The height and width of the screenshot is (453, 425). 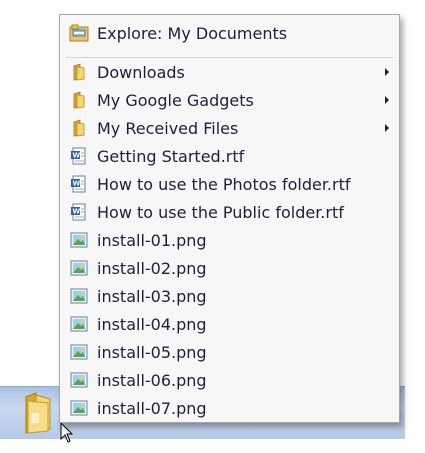 I want to click on item-label: Getting Started.rtf, so click(x=171, y=156).